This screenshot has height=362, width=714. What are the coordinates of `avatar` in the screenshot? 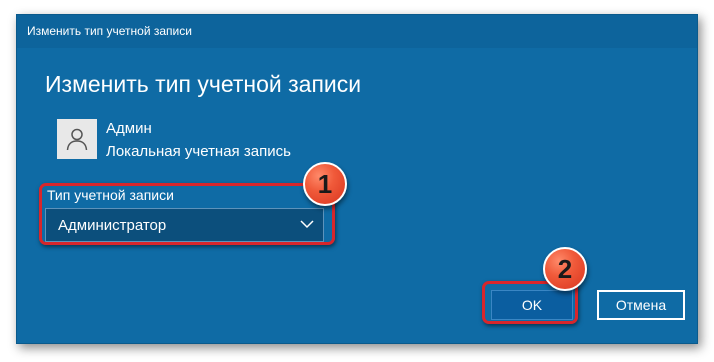 It's located at (77, 139).